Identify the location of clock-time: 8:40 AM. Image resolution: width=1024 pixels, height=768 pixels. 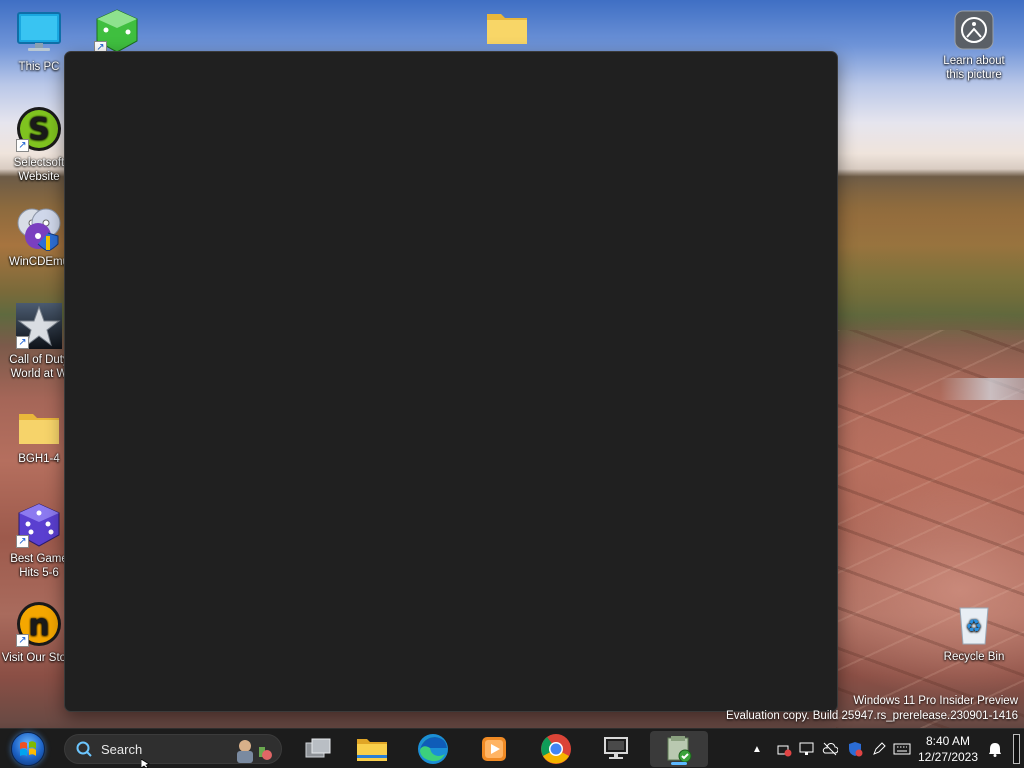
(948, 741).